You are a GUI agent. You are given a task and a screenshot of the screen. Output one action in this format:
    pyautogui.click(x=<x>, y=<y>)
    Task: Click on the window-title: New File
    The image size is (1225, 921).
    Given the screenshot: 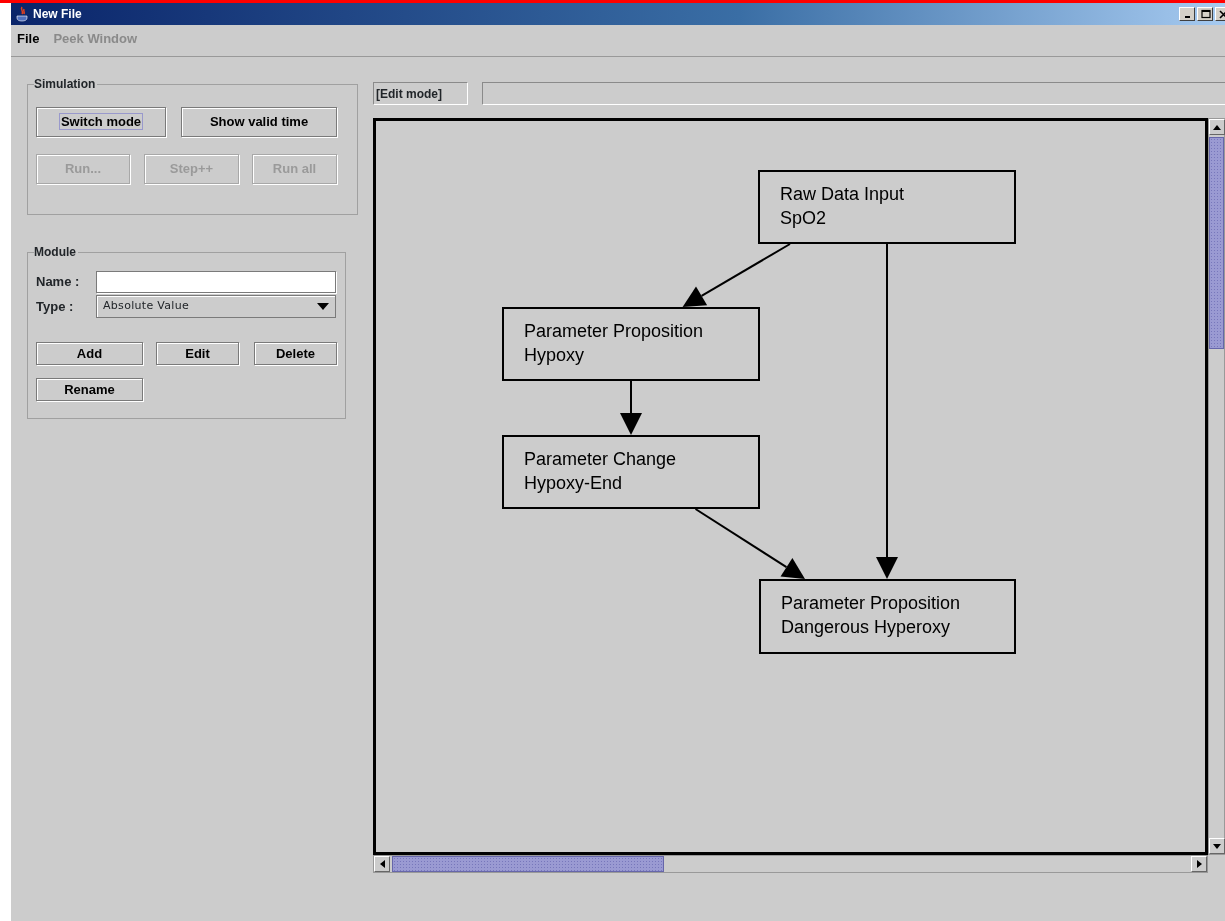 What is the action you would take?
    pyautogui.click(x=57, y=14)
    